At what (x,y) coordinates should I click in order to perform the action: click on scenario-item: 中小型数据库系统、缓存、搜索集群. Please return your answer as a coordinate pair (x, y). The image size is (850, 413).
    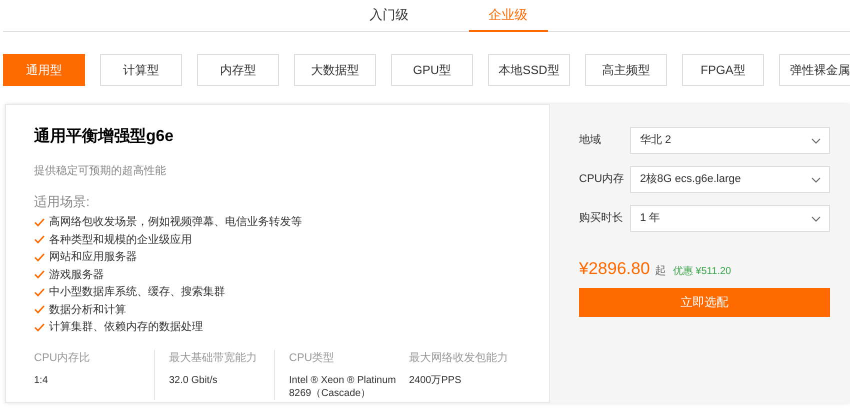
    Looking at the image, I should click on (137, 292).